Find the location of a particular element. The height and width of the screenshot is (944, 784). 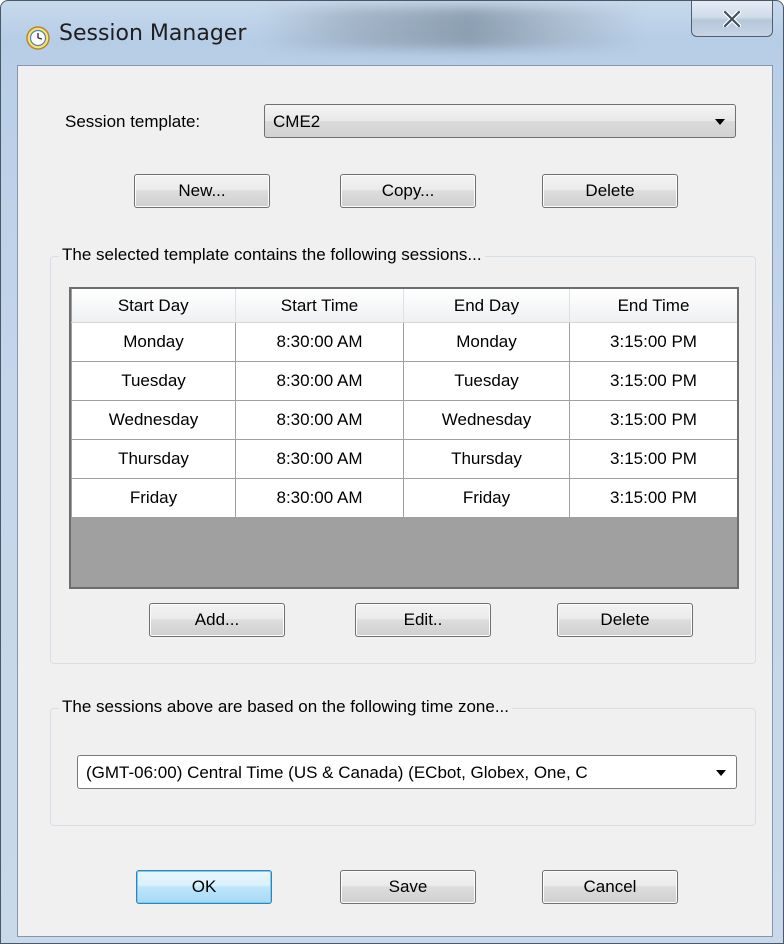

close-icon is located at coordinates (732, 18).